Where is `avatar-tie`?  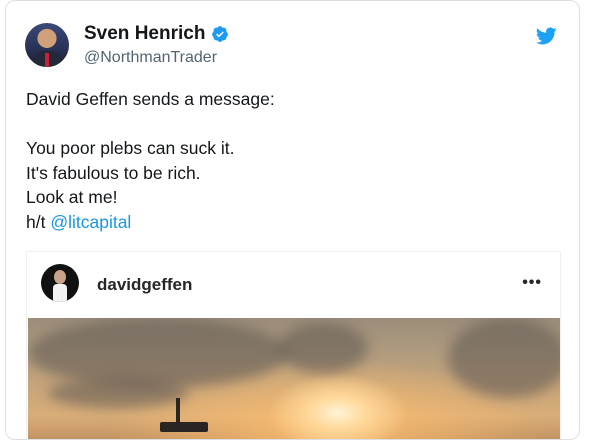
avatar-tie is located at coordinates (47, 60).